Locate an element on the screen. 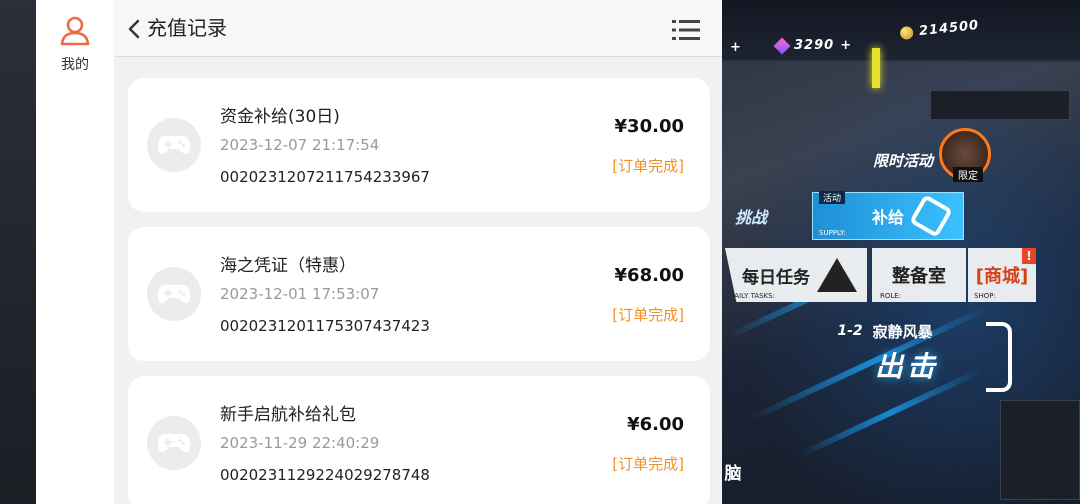 The image size is (1080, 504). product-name: 资金补给(30日) is located at coordinates (280, 117).